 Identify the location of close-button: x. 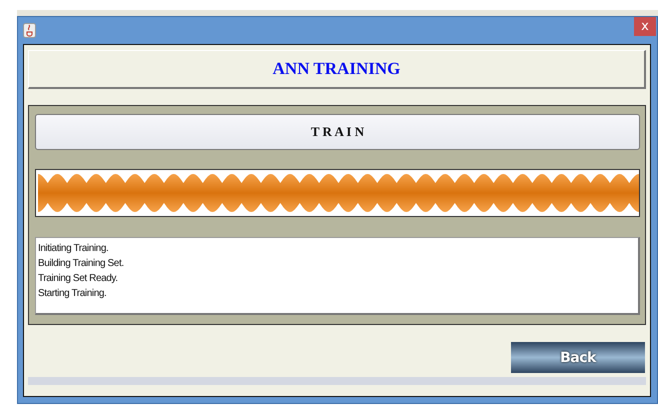
(645, 26).